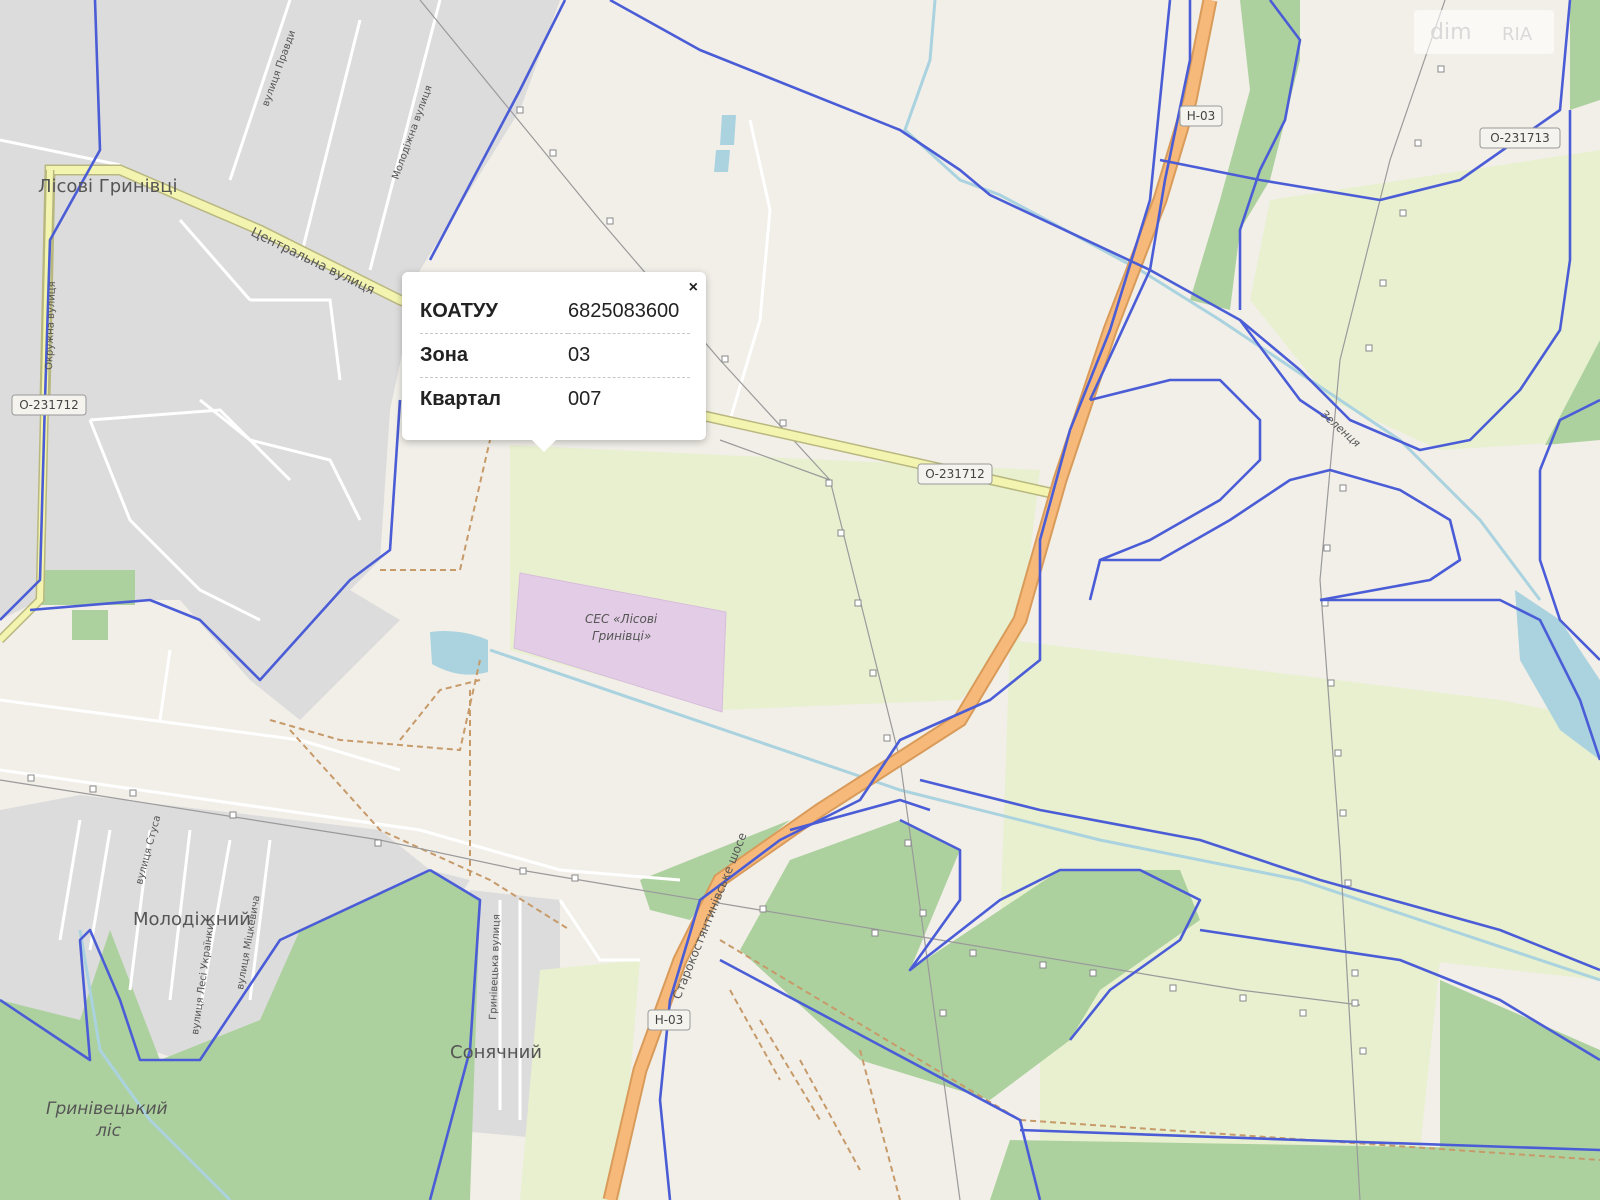 This screenshot has height=1200, width=1600. What do you see at coordinates (192, 919) in the screenshot?
I see `place-label-molodizhnyi: Молодіжний` at bounding box center [192, 919].